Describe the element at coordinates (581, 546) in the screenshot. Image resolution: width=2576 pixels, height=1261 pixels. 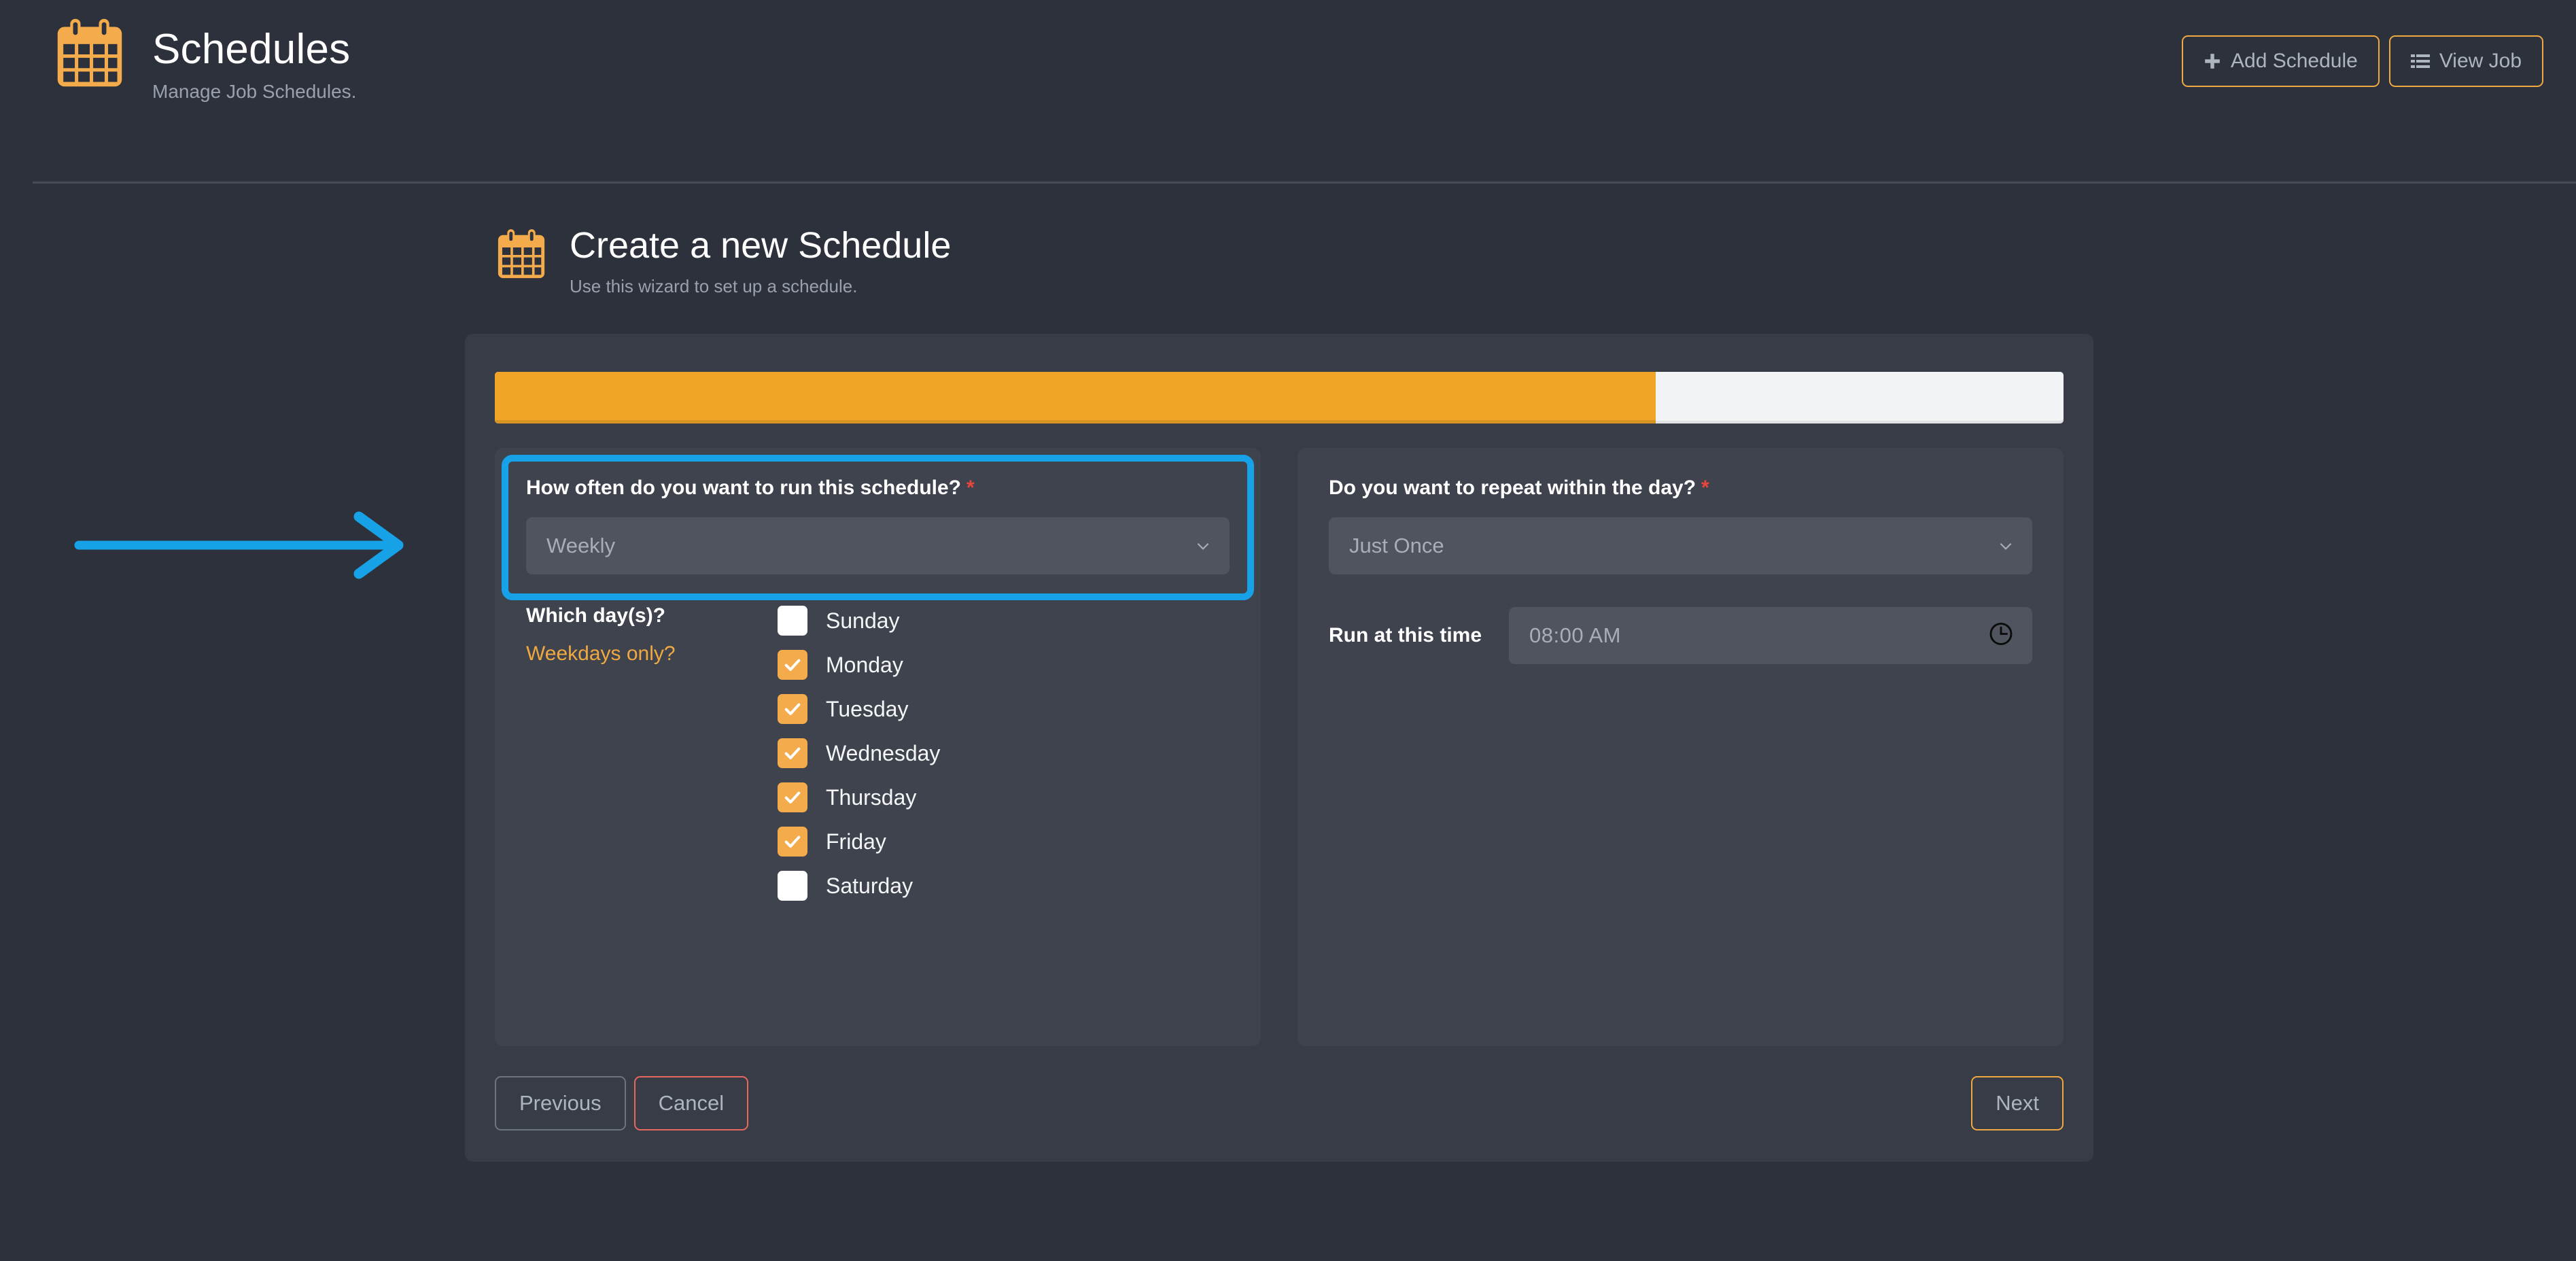
I see `frequency-selected-value: Weekly` at that location.